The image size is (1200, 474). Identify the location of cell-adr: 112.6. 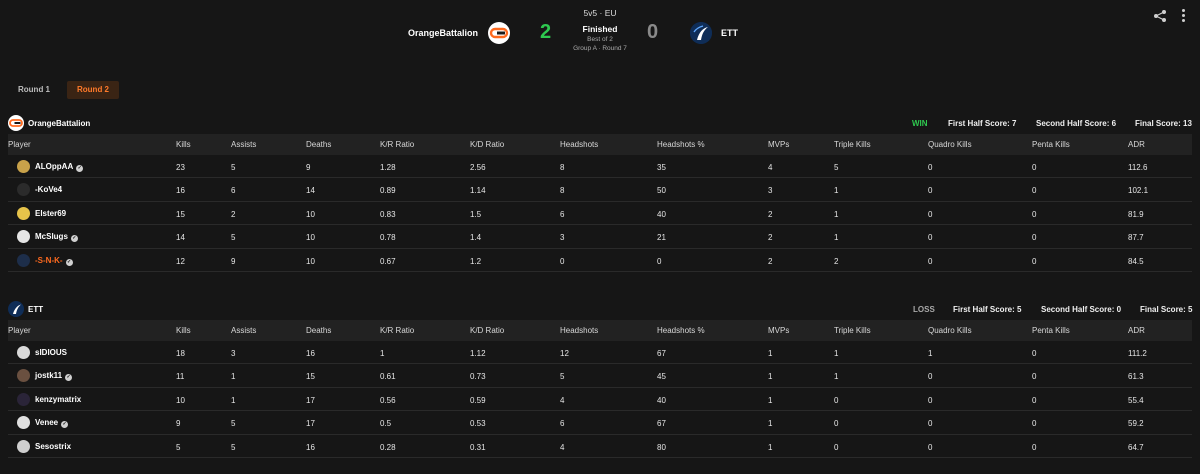
(1138, 167).